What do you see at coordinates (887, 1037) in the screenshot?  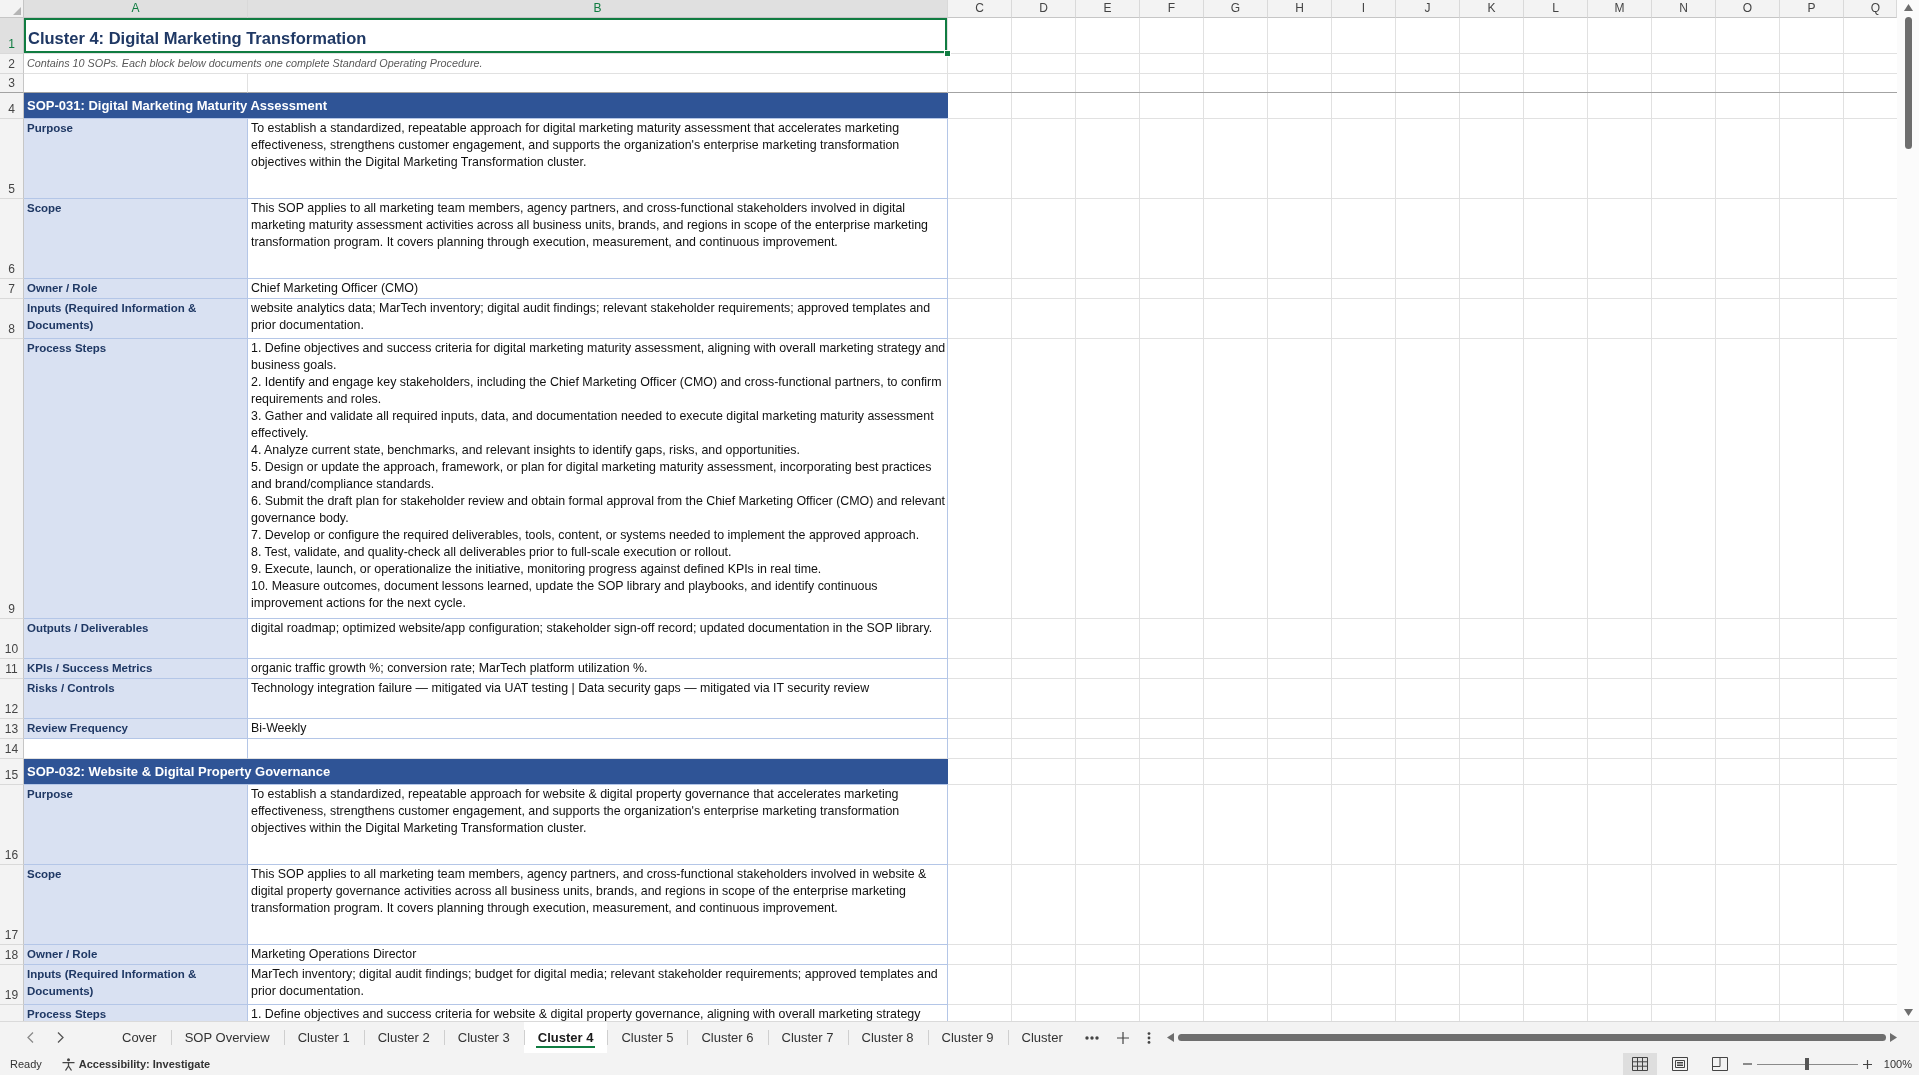 I see `sheet-tab: Cluster 8` at bounding box center [887, 1037].